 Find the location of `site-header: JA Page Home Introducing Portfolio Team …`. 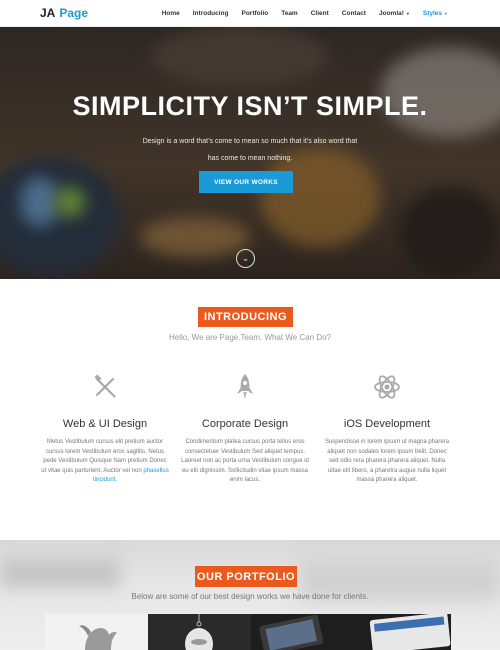

site-header: JA Page Home Introducing Portfolio Team … is located at coordinates (250, 13).